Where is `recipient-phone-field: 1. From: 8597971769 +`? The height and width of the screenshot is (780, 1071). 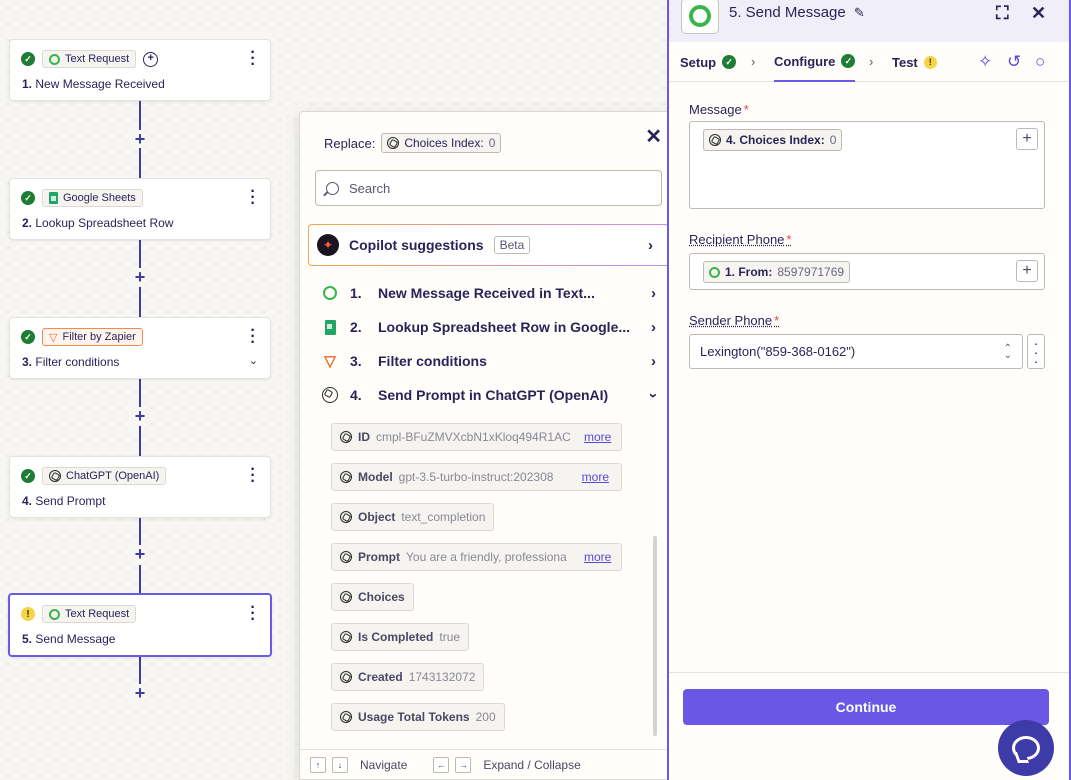
recipient-phone-field: 1. From: 8597971769 + is located at coordinates (867, 271).